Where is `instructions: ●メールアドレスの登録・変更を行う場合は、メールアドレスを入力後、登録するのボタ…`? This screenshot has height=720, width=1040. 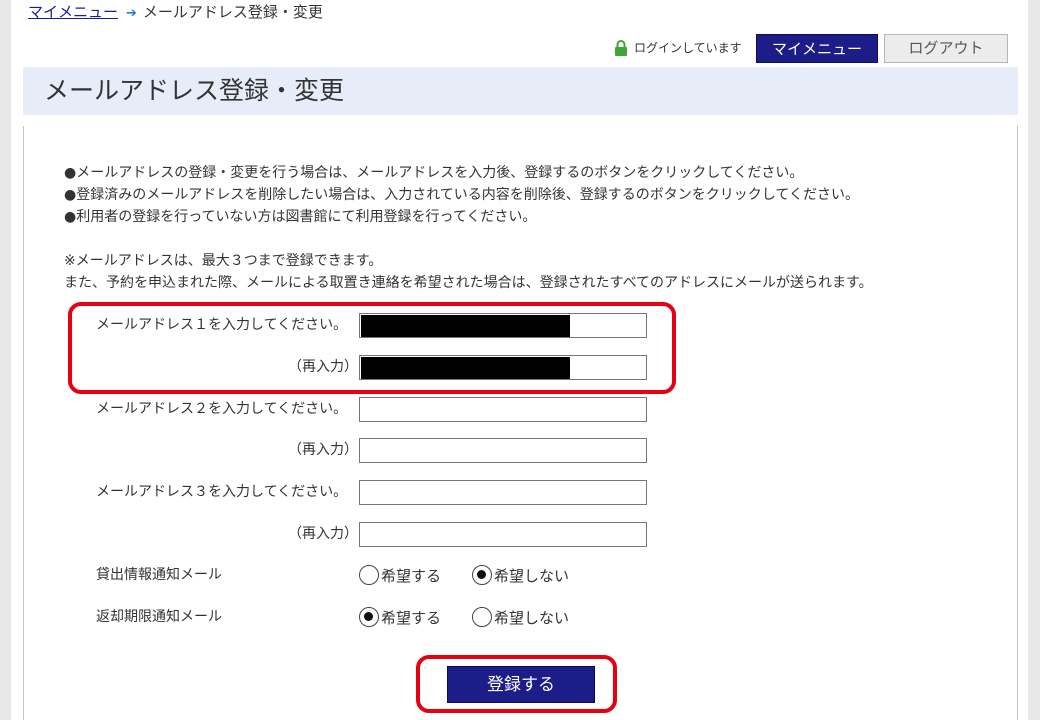 instructions: ●メールアドレスの登録・変更を行う場合は、メールアドレスを入力後、登録するのボタ… is located at coordinates (461, 195).